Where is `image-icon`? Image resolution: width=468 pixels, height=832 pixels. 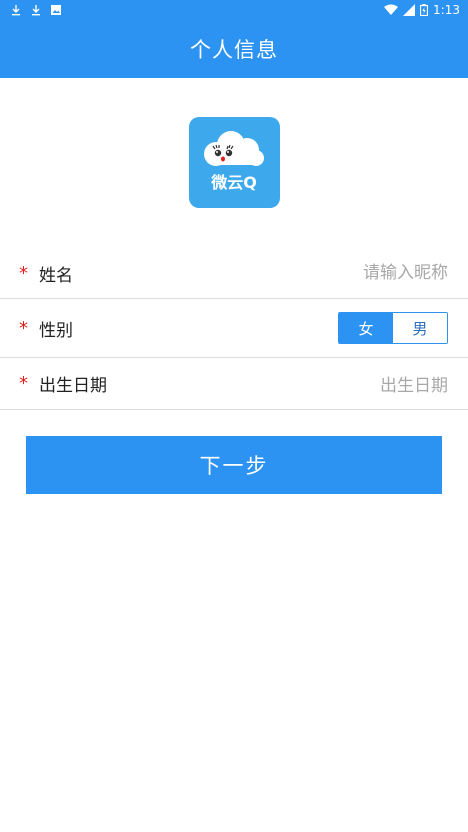 image-icon is located at coordinates (56, 10).